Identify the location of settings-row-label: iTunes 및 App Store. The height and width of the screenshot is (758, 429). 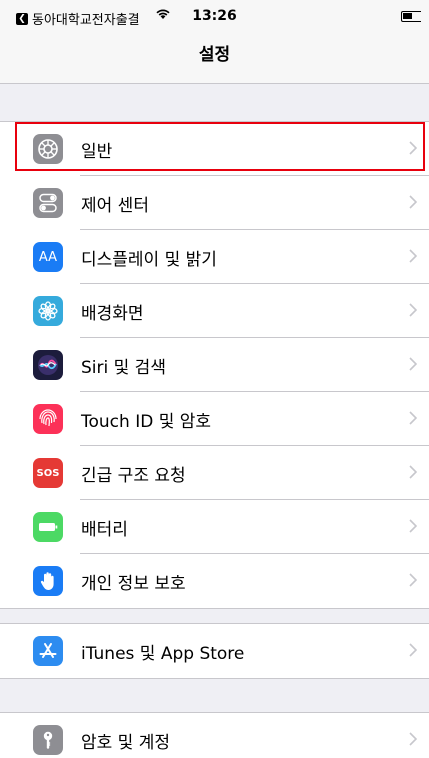
(163, 654).